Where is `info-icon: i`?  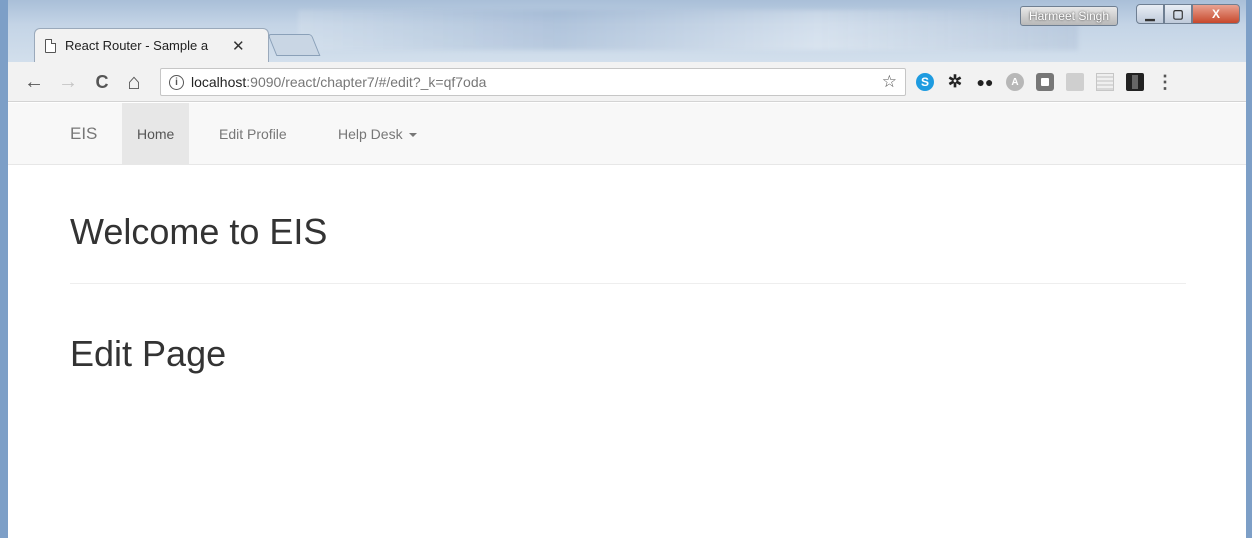
info-icon: i is located at coordinates (176, 82).